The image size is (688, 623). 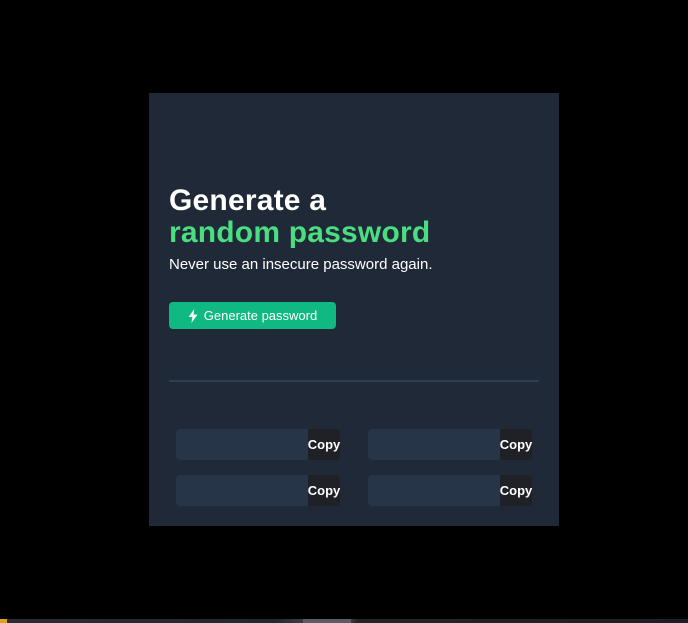 What do you see at coordinates (260, 315) in the screenshot?
I see `generate-password-label: Generate password` at bounding box center [260, 315].